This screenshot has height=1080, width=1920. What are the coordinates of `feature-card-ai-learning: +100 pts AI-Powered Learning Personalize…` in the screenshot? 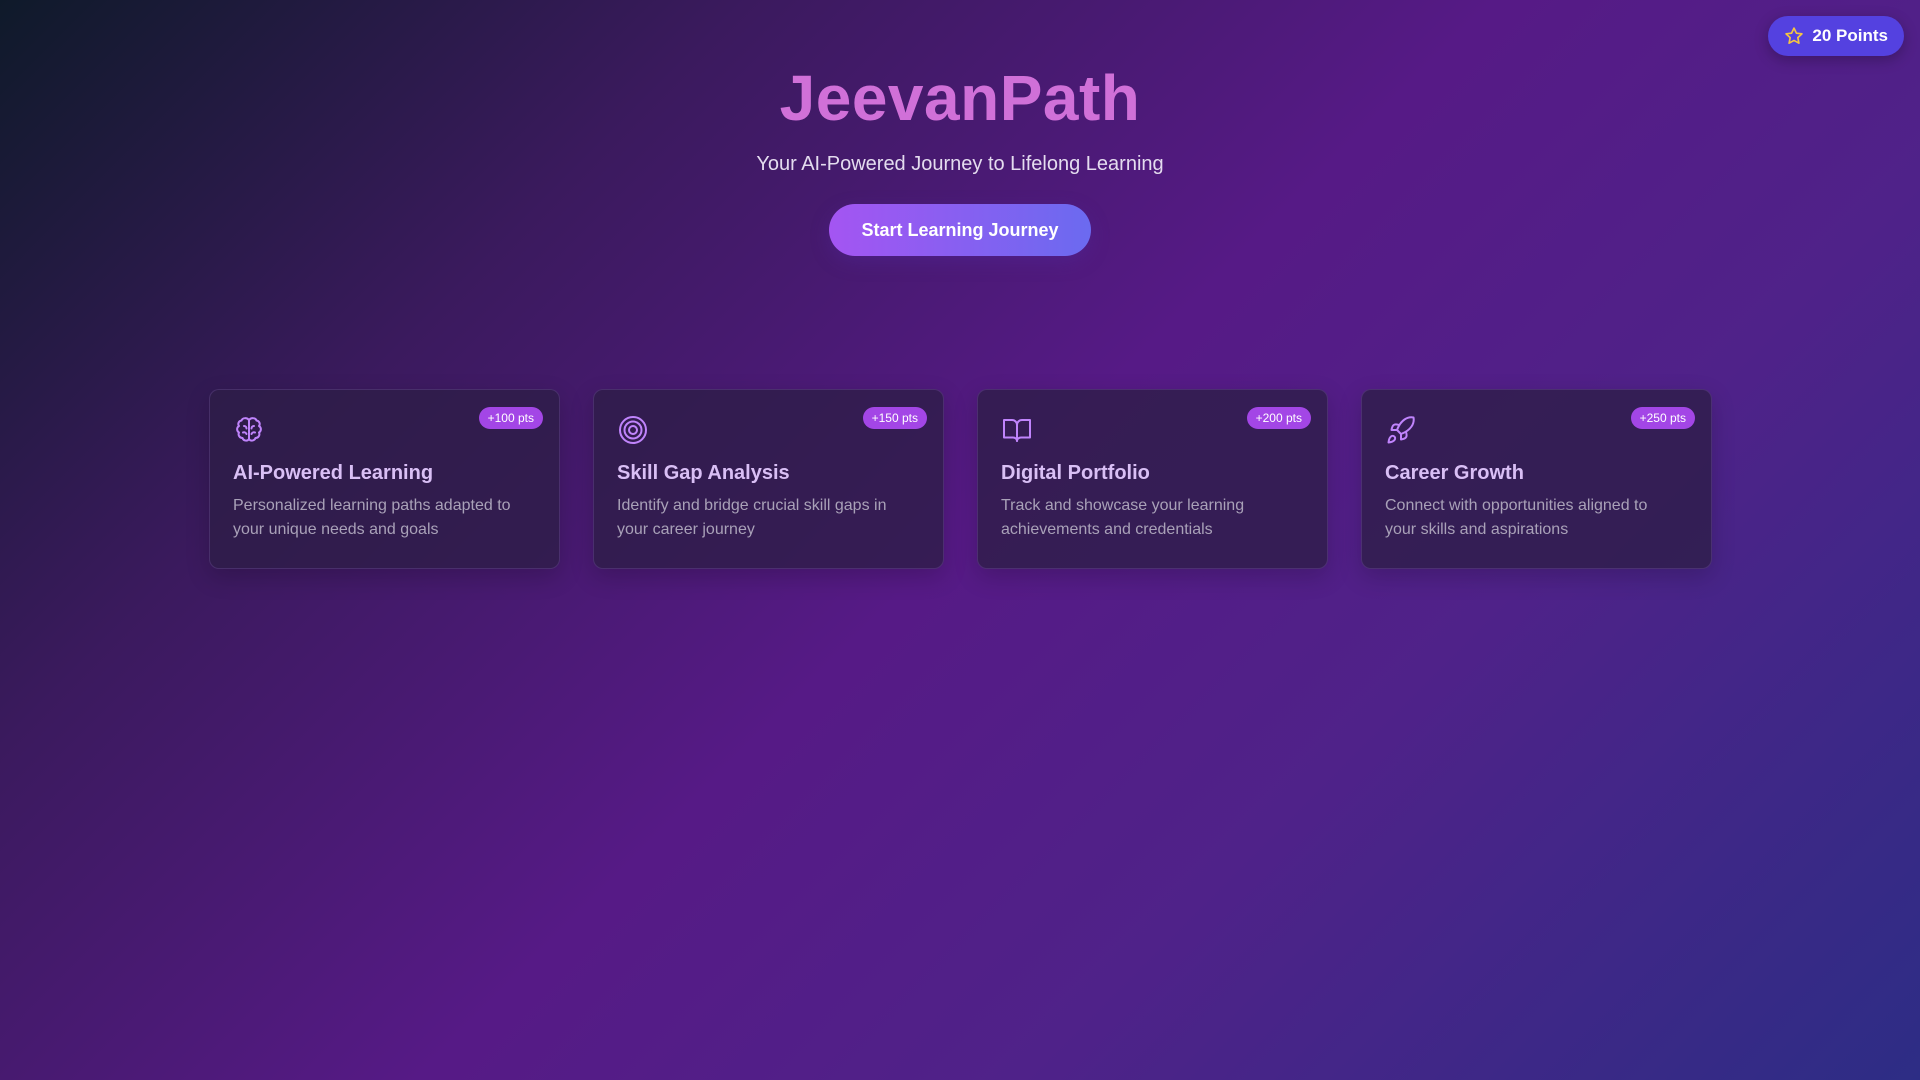 It's located at (384, 479).